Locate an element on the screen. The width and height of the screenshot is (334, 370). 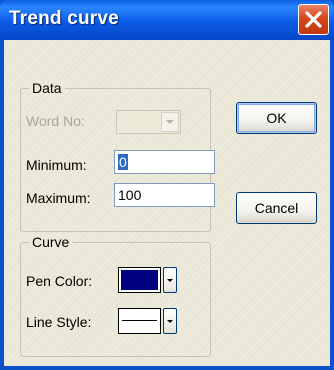
line-style-sample is located at coordinates (139, 320).